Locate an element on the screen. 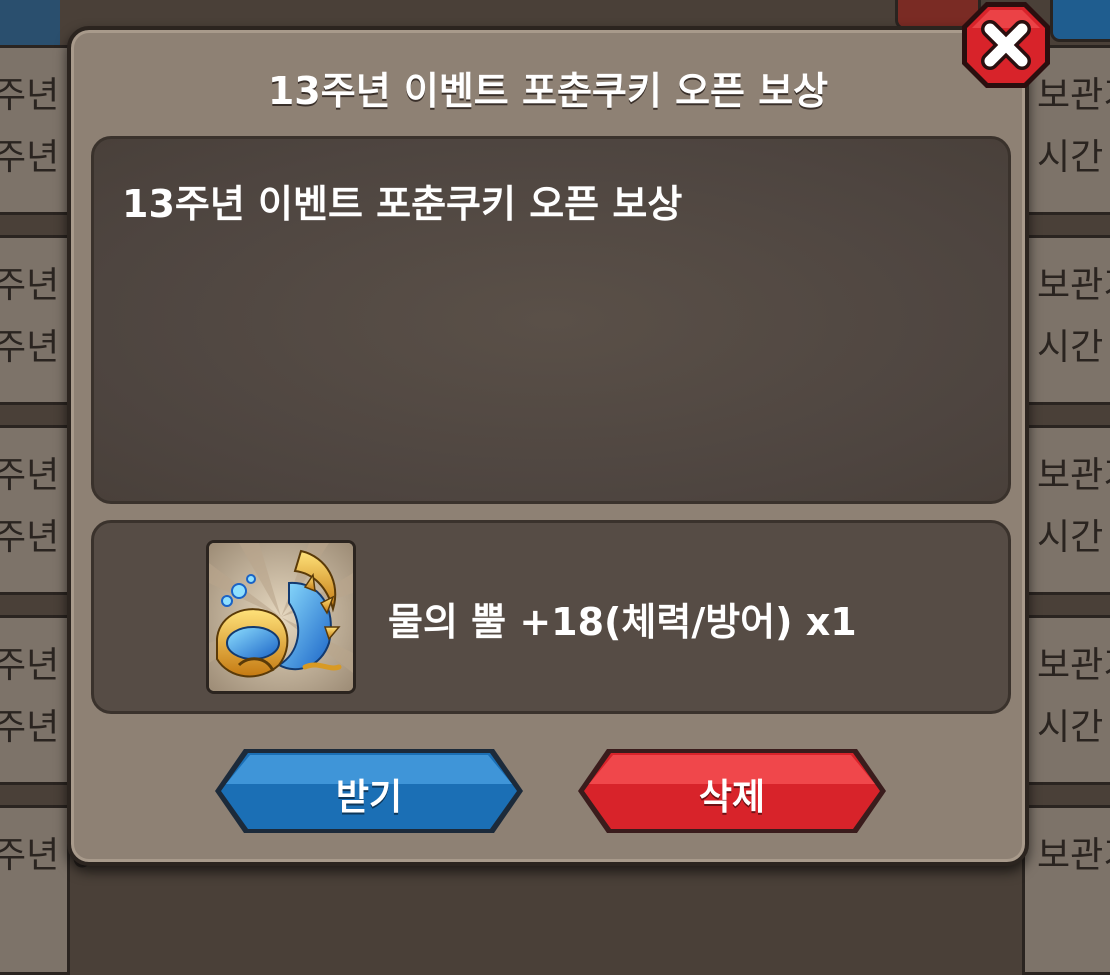  delete-button-label: 삭제 is located at coordinates (732, 797).